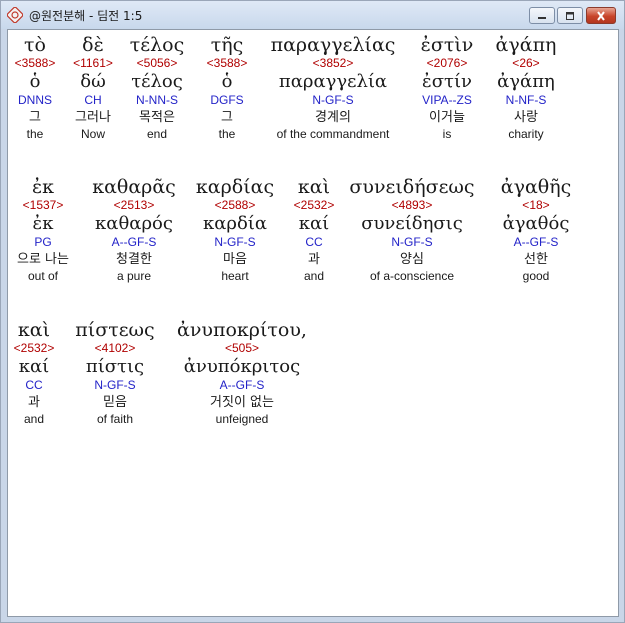 Image resolution: width=625 pixels, height=623 pixels. What do you see at coordinates (412, 187) in the screenshot?
I see `greek-word: συνειδήσεως` at bounding box center [412, 187].